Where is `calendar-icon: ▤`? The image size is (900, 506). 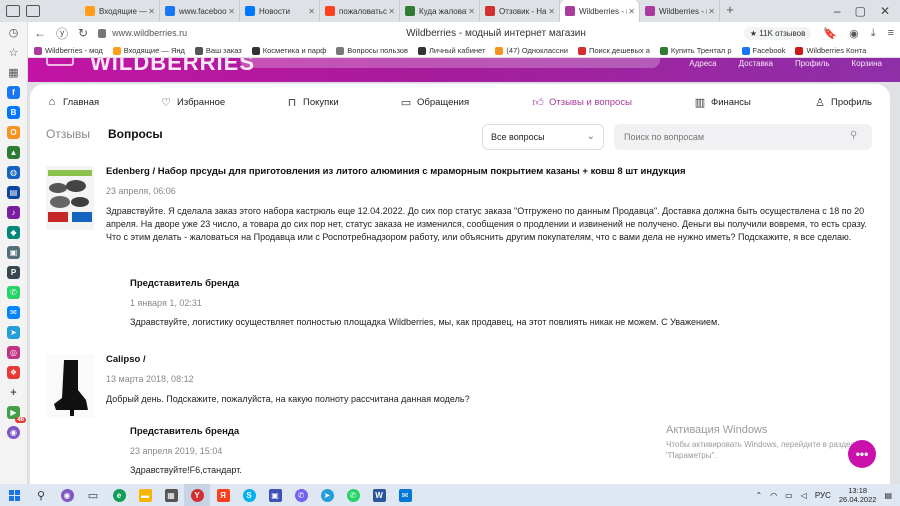 calendar-icon: ▤ is located at coordinates (13, 192).